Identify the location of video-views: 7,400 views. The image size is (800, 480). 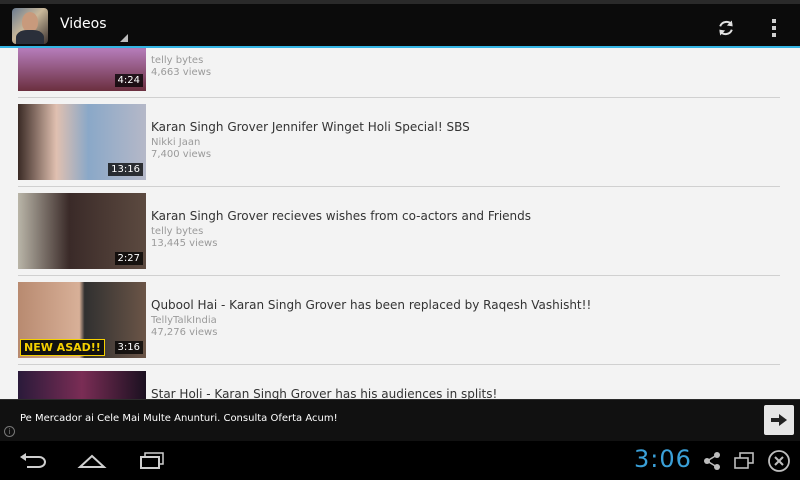
(181, 154).